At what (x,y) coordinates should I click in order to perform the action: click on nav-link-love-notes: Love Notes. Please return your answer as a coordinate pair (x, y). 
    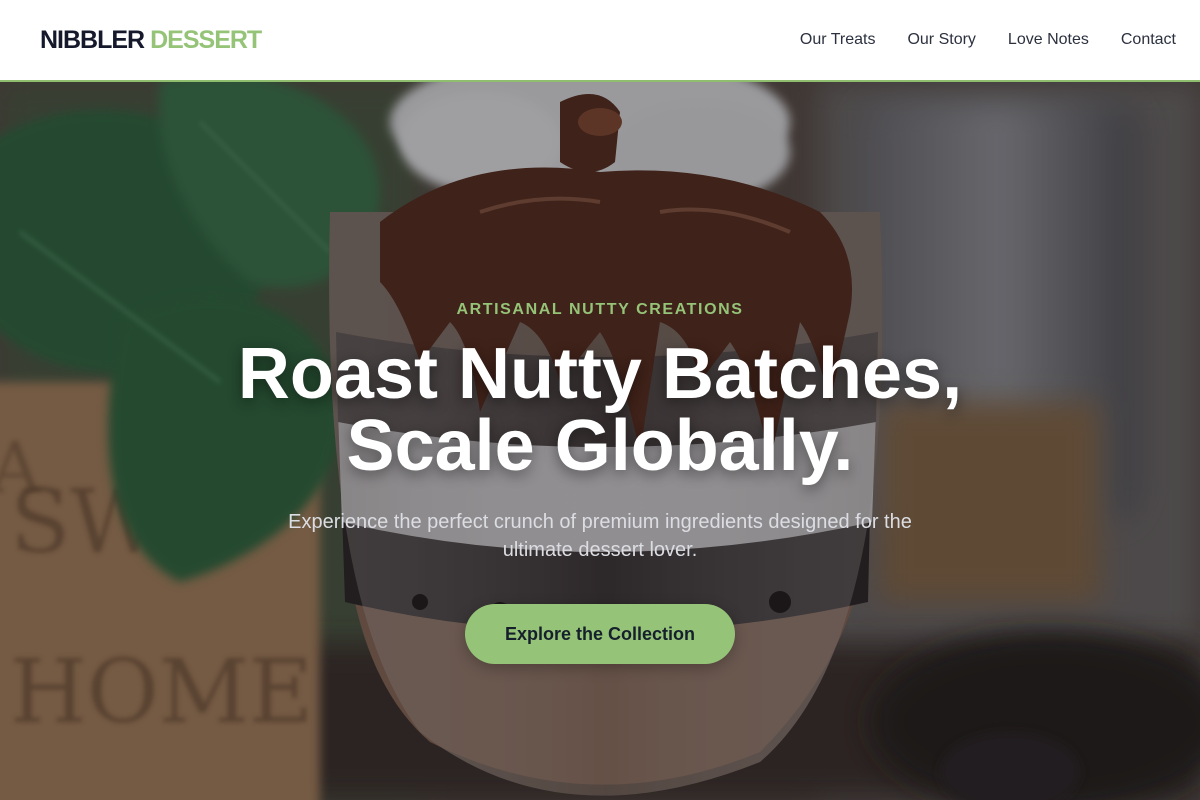
    Looking at the image, I should click on (1048, 40).